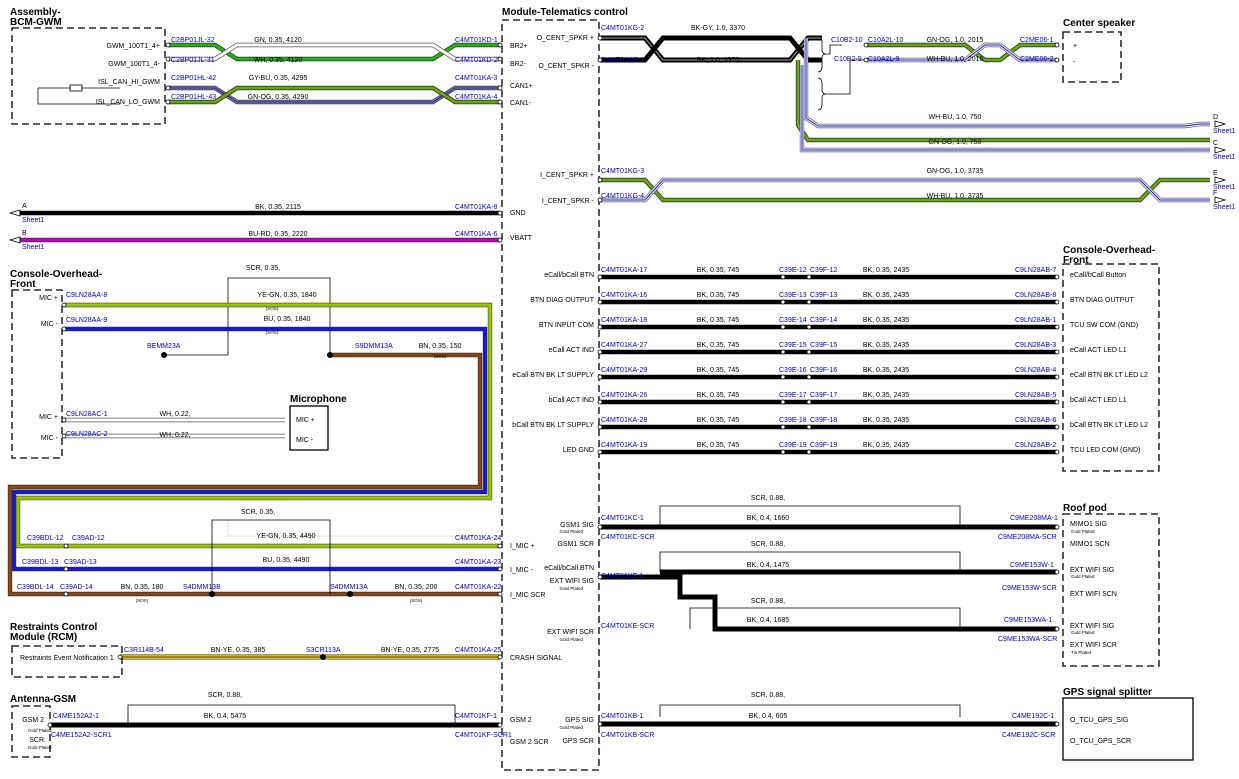 The image size is (1239, 779). What do you see at coordinates (823, 295) in the screenshot?
I see `connector-label: C39F-13` at bounding box center [823, 295].